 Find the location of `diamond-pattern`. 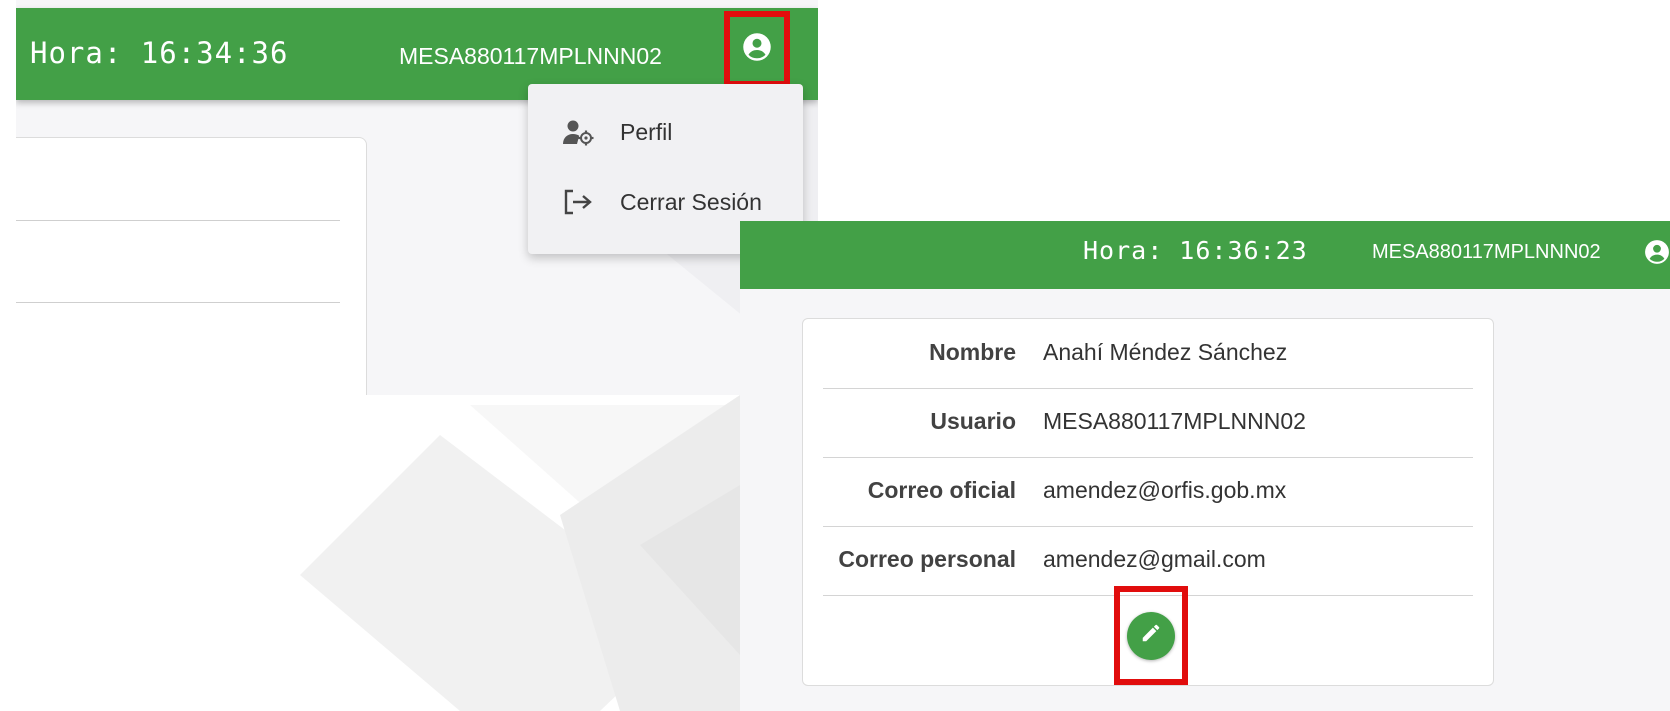

diamond-pattern is located at coordinates (520, 553).